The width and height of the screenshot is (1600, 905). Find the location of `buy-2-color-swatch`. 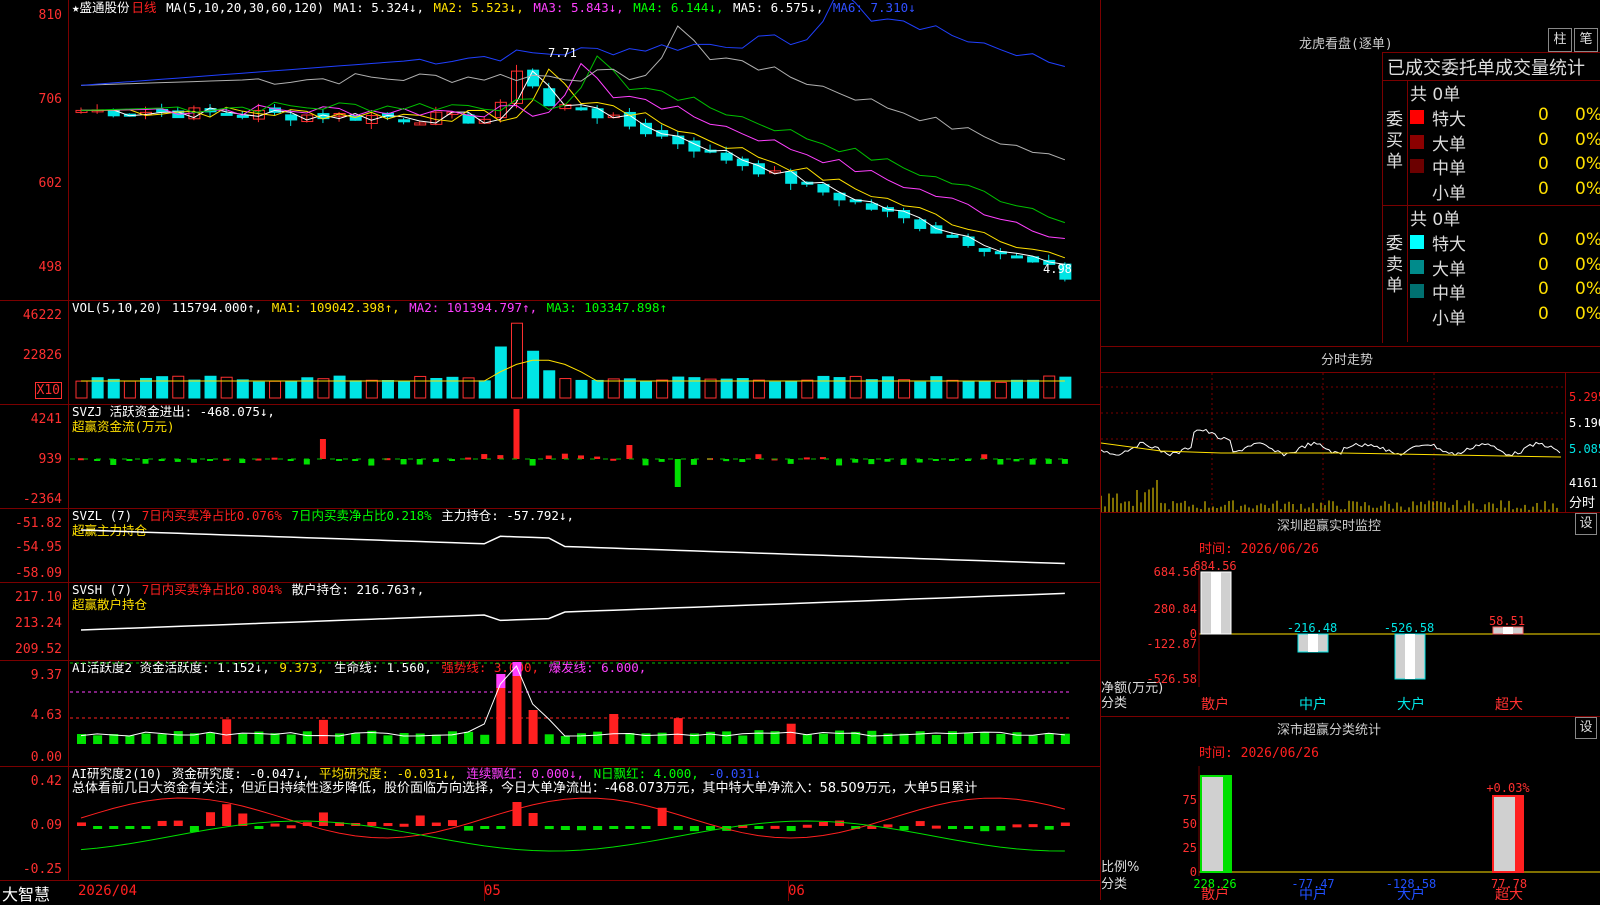

buy-2-color-swatch is located at coordinates (1417, 166).